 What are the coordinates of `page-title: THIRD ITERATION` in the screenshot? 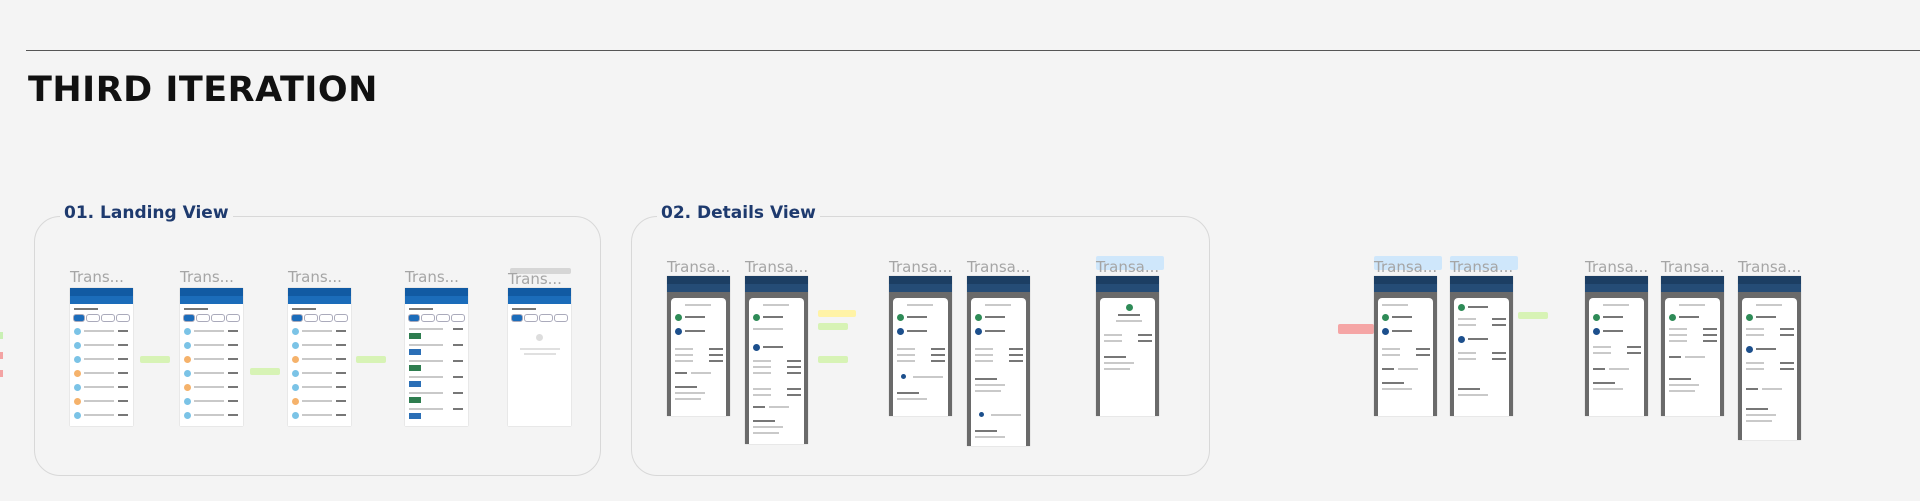 It's located at (203, 90).